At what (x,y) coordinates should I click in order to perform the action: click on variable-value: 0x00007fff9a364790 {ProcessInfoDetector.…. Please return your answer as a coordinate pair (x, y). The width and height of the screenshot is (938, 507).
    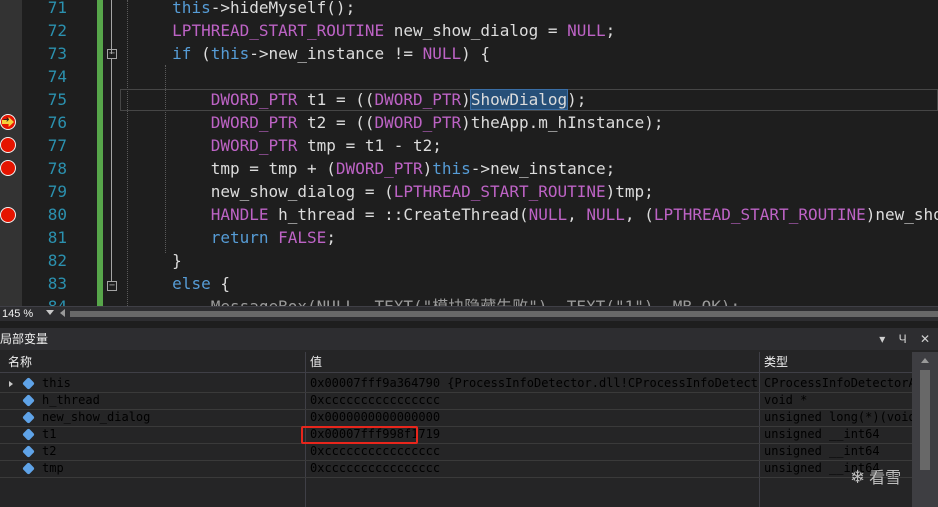
    Looking at the image, I should click on (534, 383).